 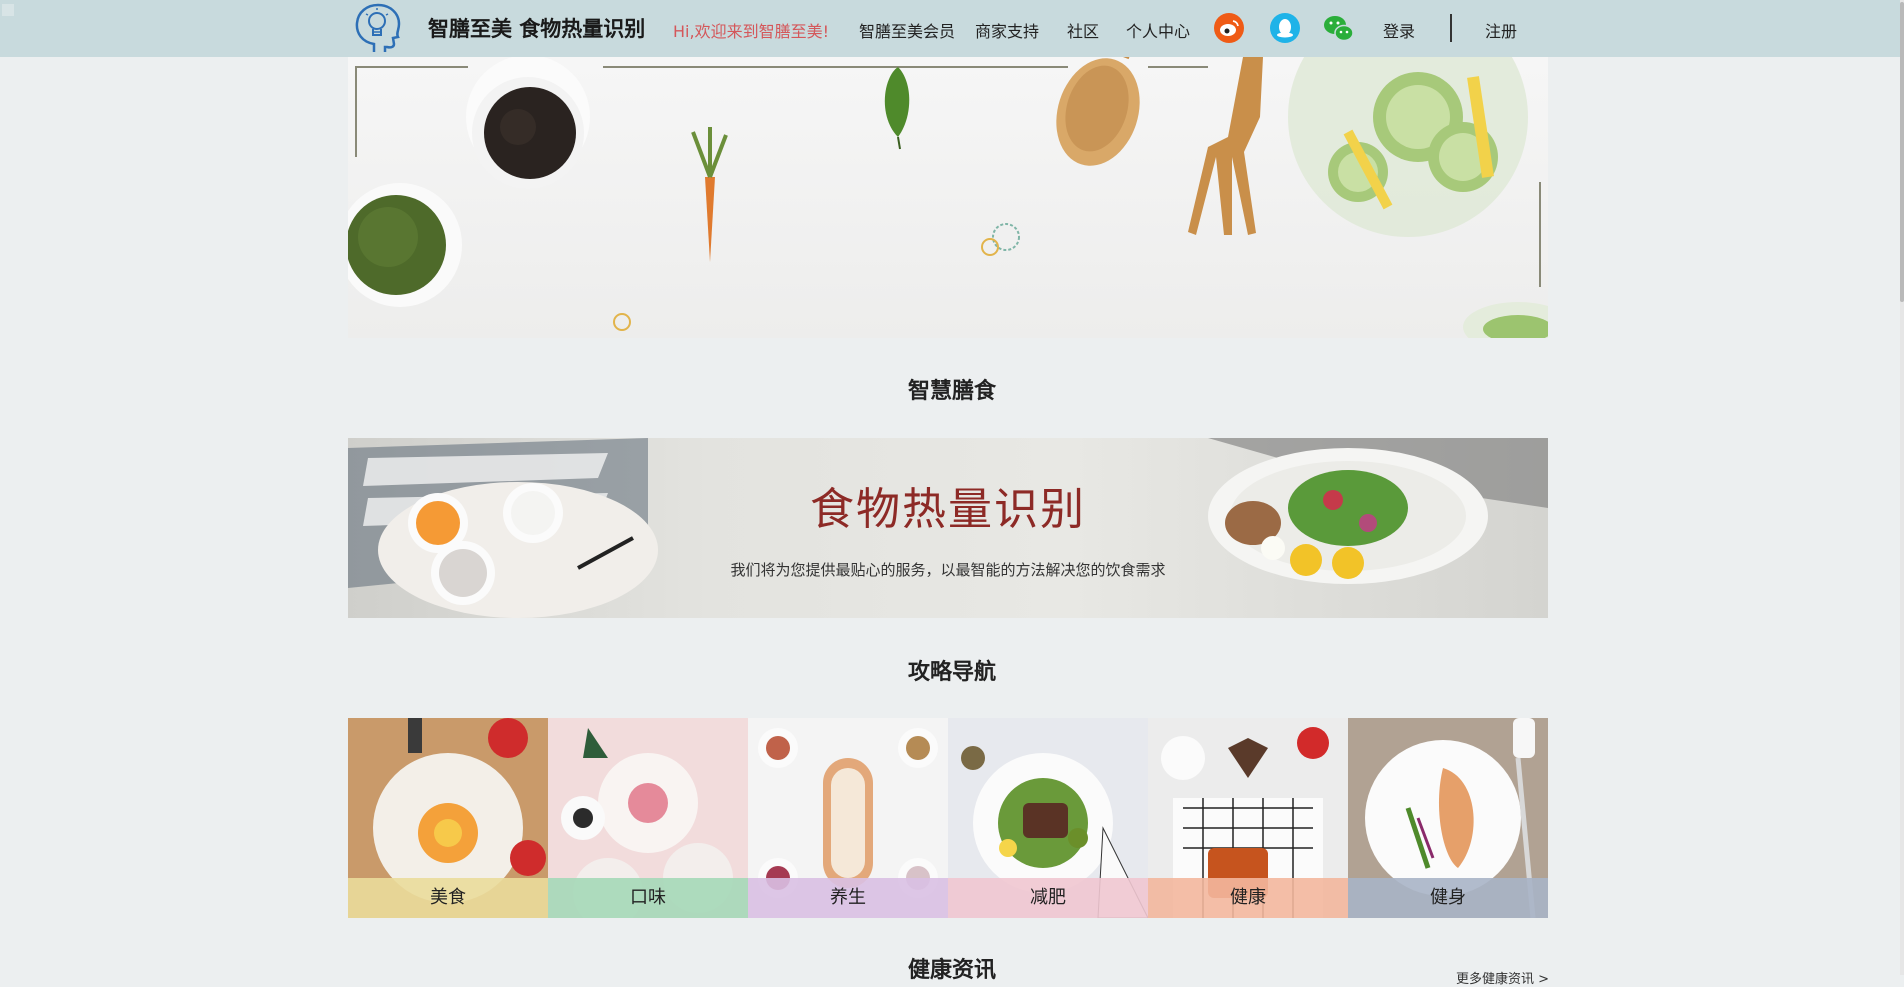 I want to click on login-link: 登录, so click(x=1399, y=30).